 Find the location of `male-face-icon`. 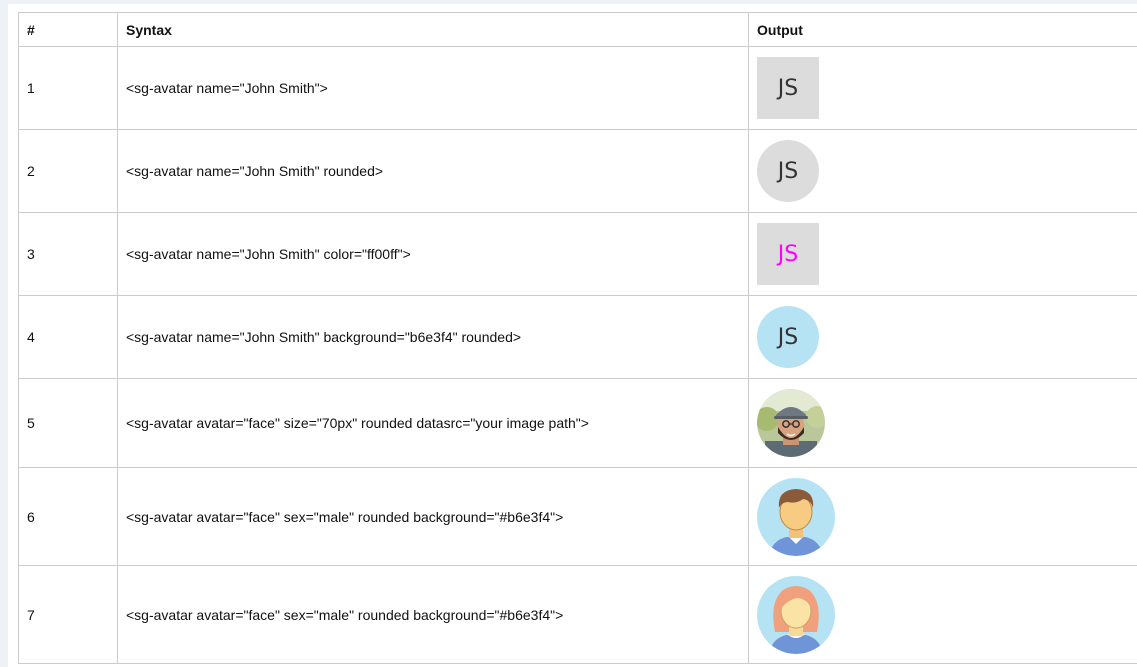

male-face-icon is located at coordinates (796, 516).